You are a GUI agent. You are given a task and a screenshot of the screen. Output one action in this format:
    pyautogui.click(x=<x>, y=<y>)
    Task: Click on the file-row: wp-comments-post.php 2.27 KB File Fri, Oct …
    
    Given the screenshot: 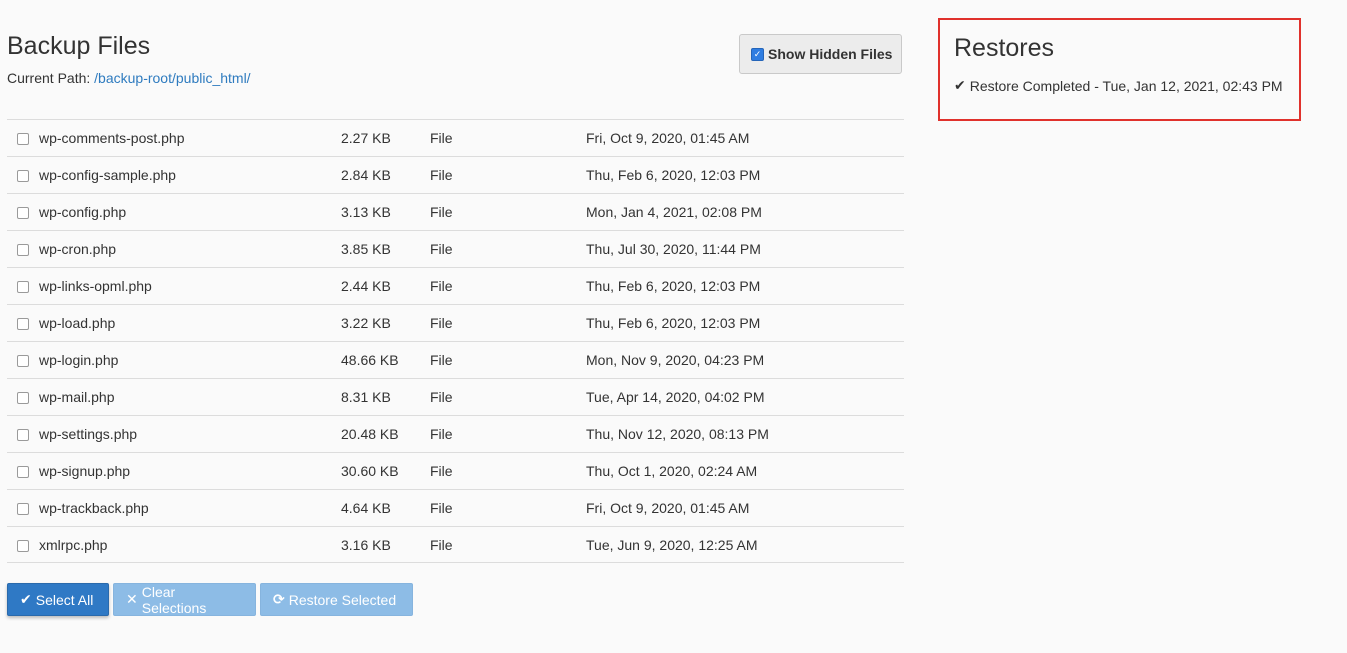 What is the action you would take?
    pyautogui.click(x=455, y=137)
    